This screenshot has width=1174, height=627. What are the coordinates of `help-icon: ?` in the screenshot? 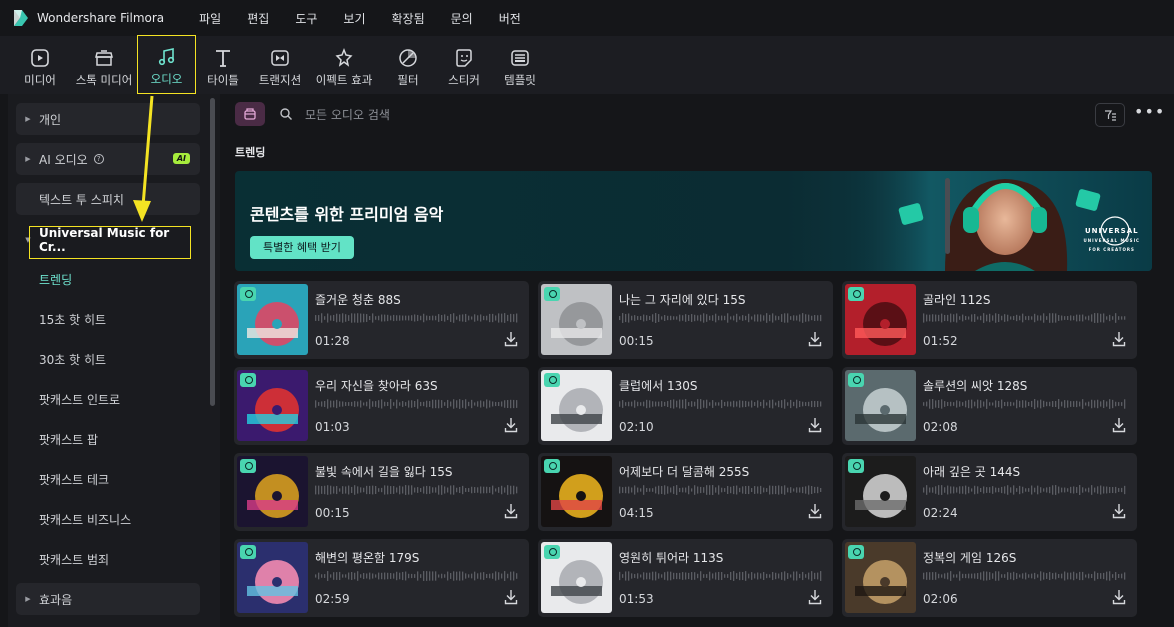 It's located at (98, 159).